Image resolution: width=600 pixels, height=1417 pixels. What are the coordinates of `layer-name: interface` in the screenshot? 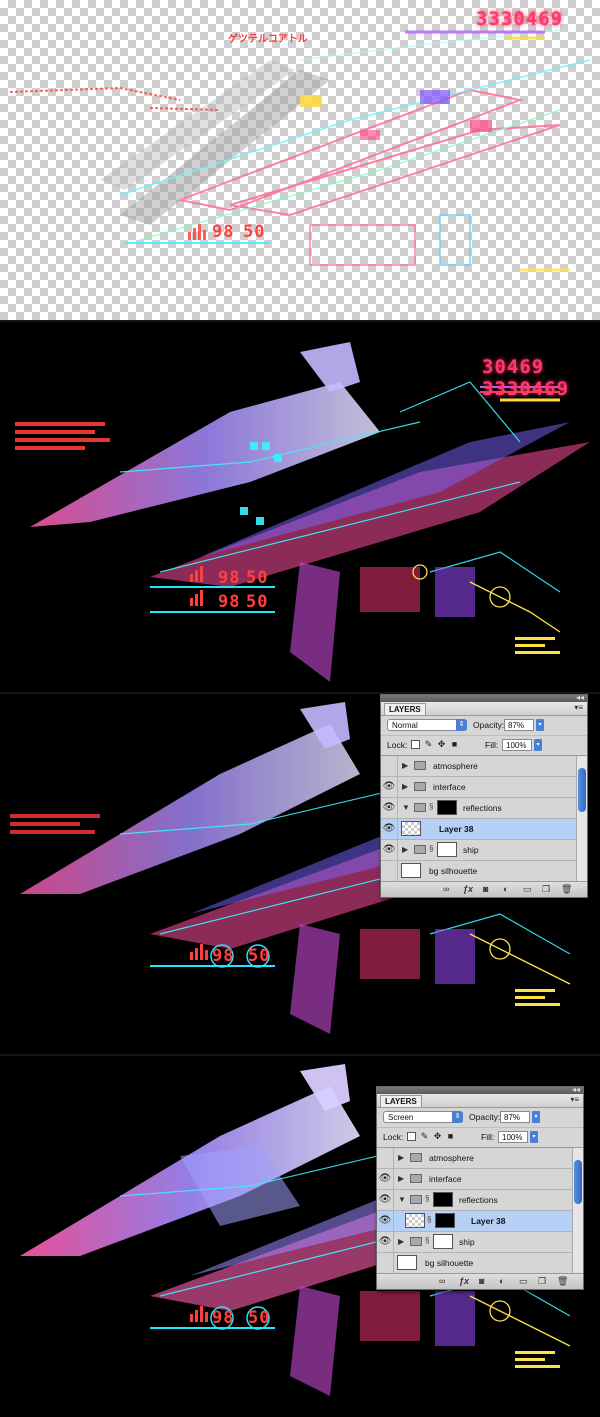 It's located at (445, 1179).